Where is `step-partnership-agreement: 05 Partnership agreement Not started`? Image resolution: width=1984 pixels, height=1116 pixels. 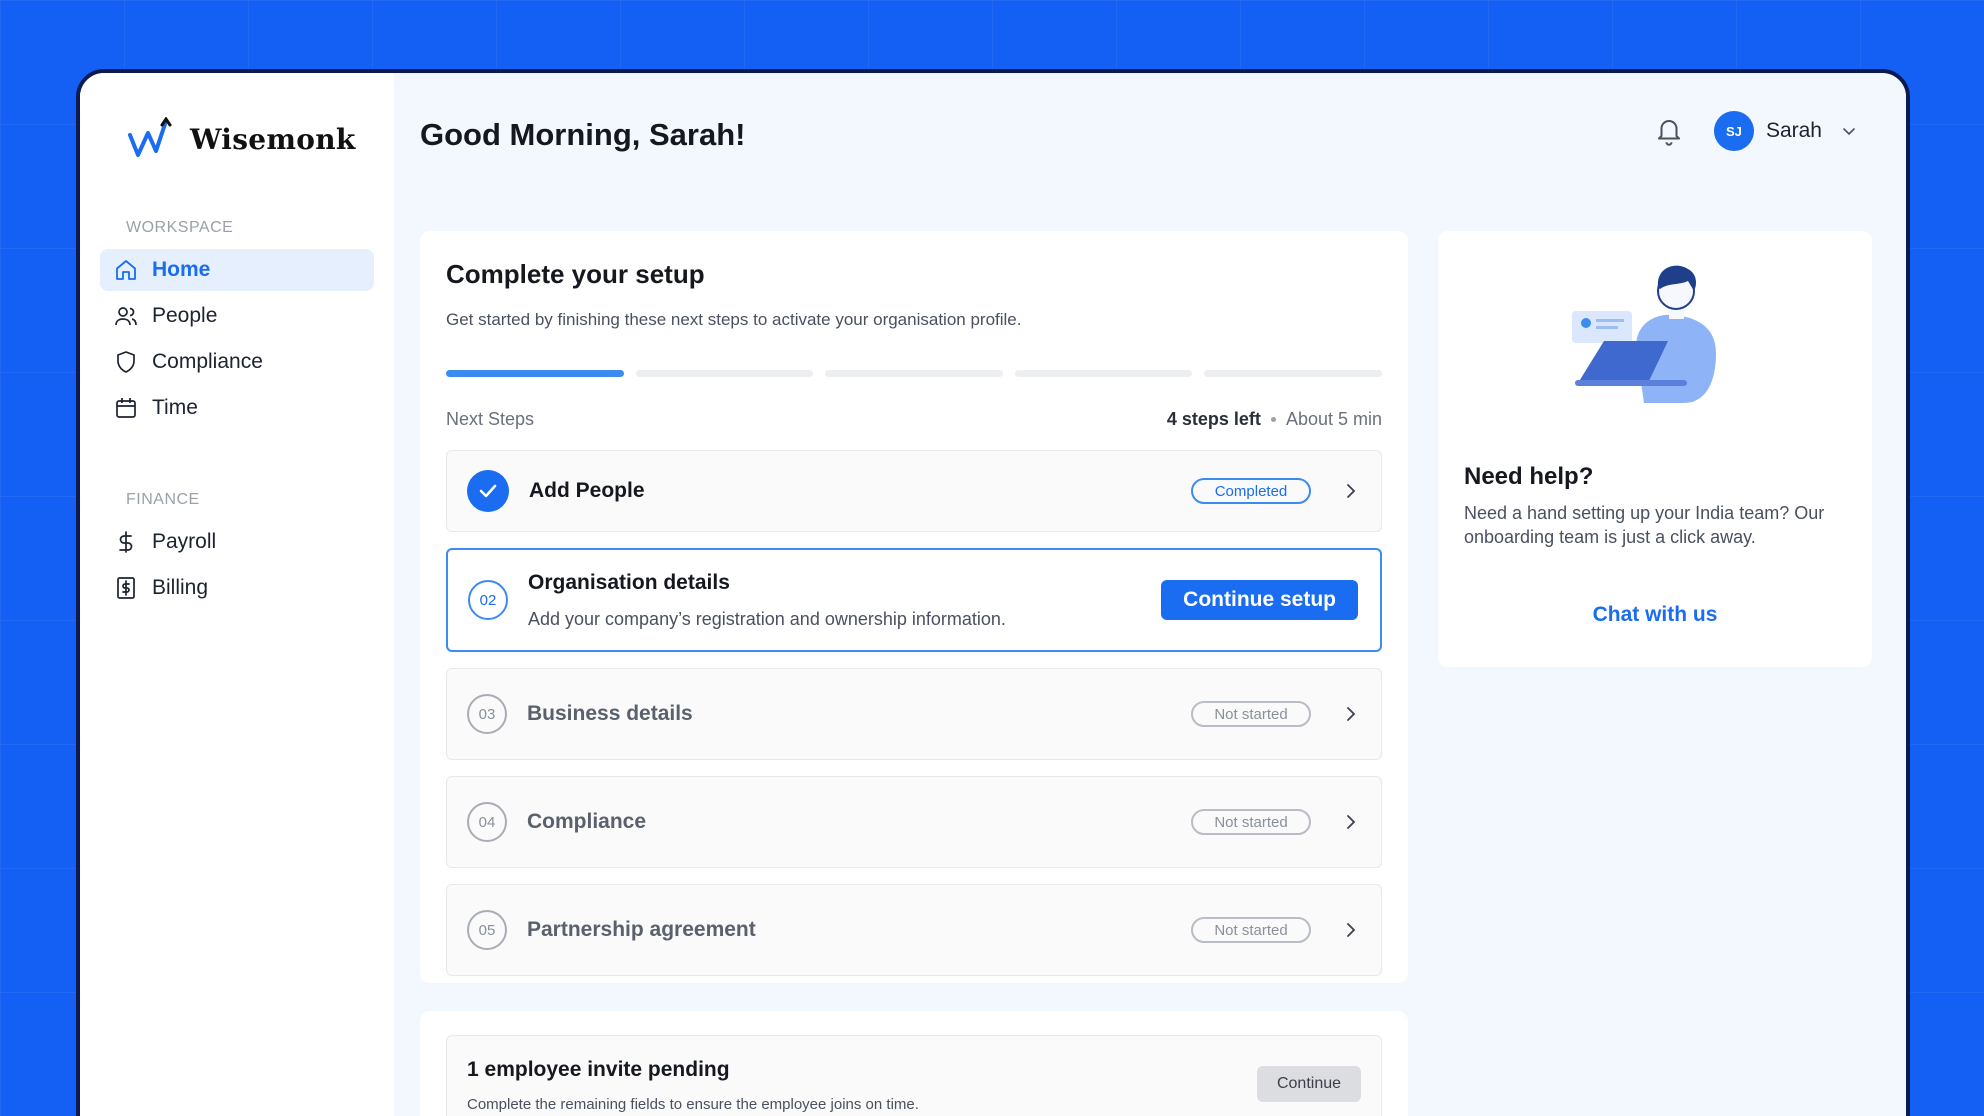
step-partnership-agreement: 05 Partnership agreement Not started is located at coordinates (914, 930).